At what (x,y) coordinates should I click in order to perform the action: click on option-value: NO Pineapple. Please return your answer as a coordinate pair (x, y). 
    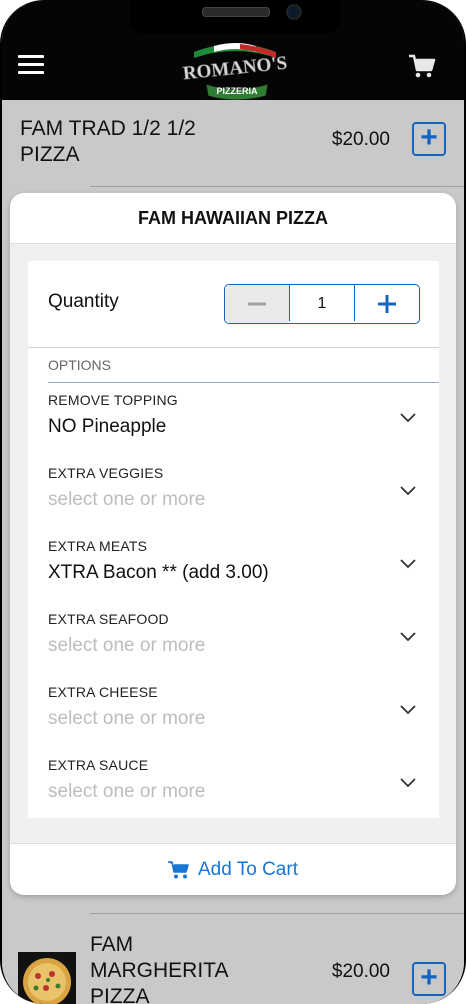
    Looking at the image, I should click on (107, 426).